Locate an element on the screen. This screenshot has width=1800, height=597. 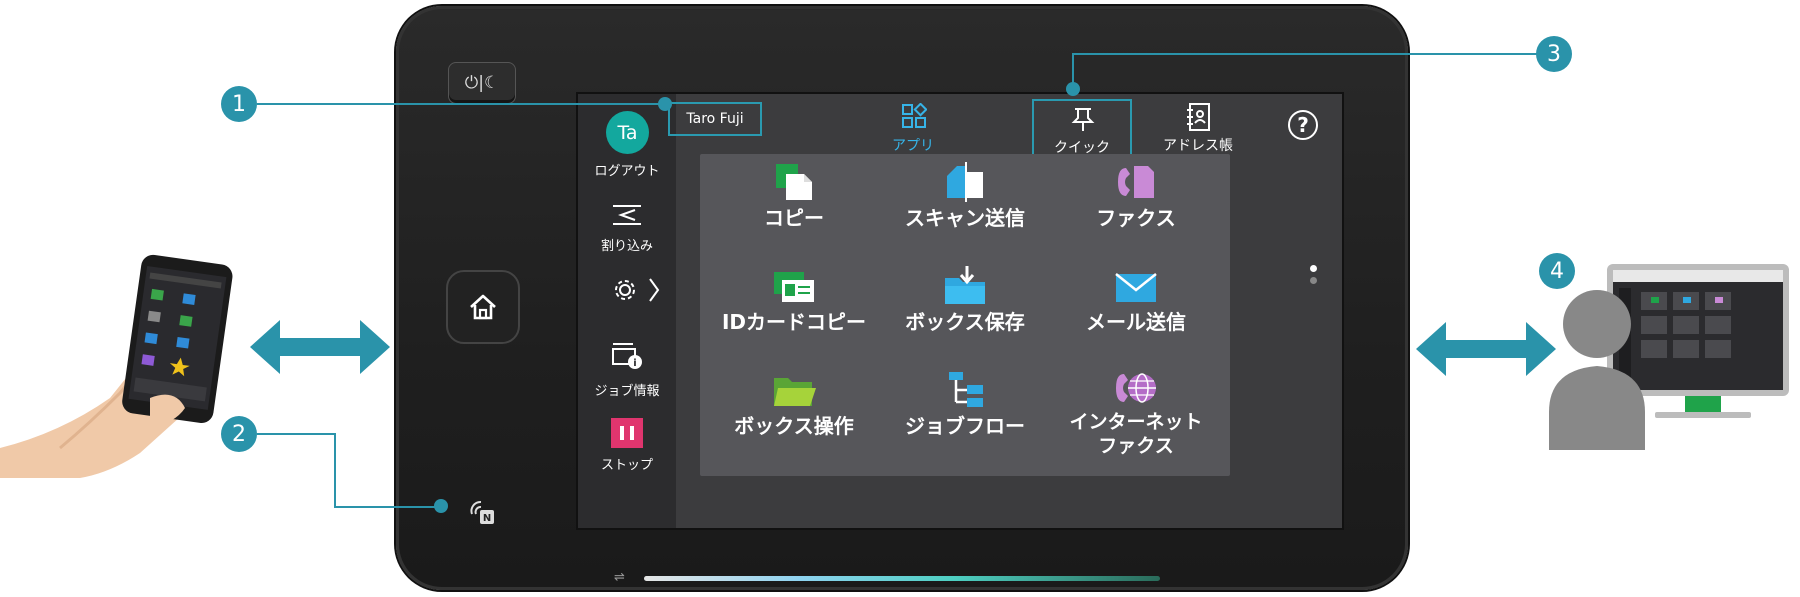
copy-icon is located at coordinates (794, 182).